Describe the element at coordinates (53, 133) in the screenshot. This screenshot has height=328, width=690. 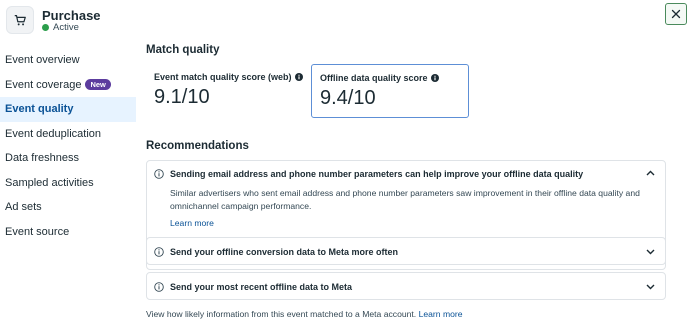
I see `sidebar-item-label: Event deduplication` at that location.